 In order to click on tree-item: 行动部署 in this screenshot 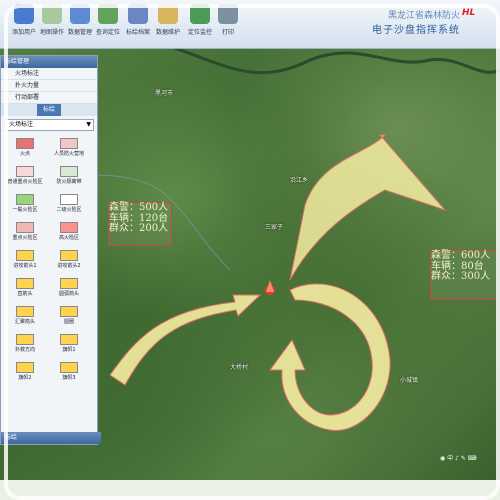, I will do `click(49, 98)`.